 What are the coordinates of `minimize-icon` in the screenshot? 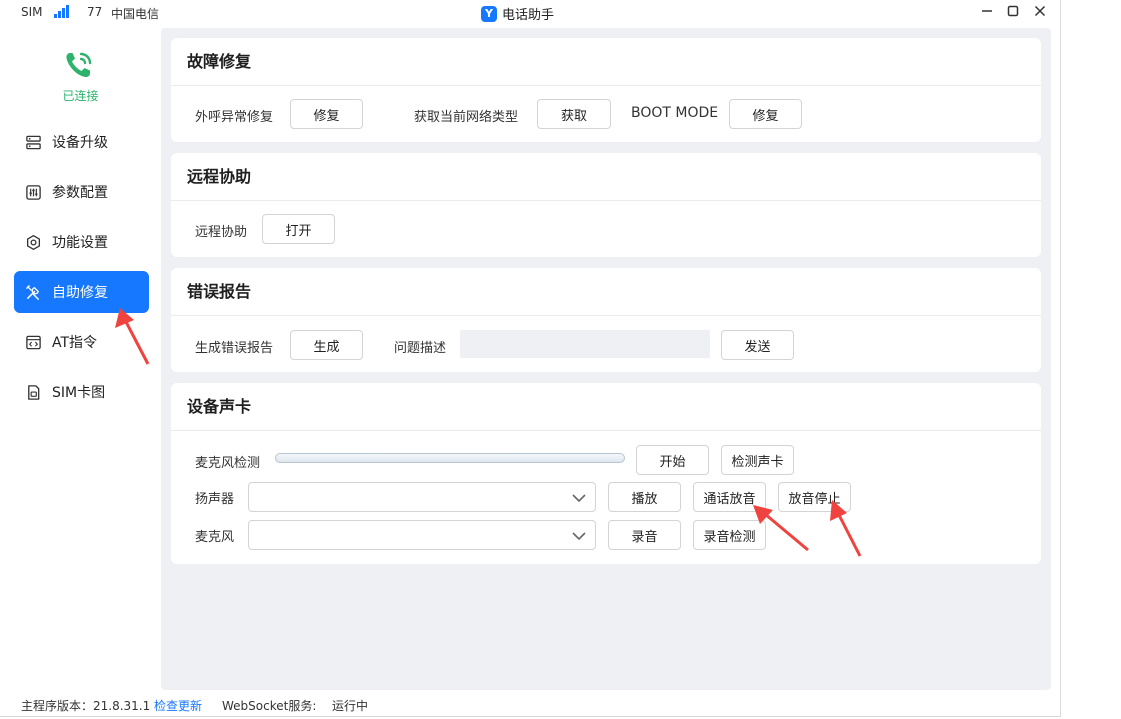 It's located at (987, 11).